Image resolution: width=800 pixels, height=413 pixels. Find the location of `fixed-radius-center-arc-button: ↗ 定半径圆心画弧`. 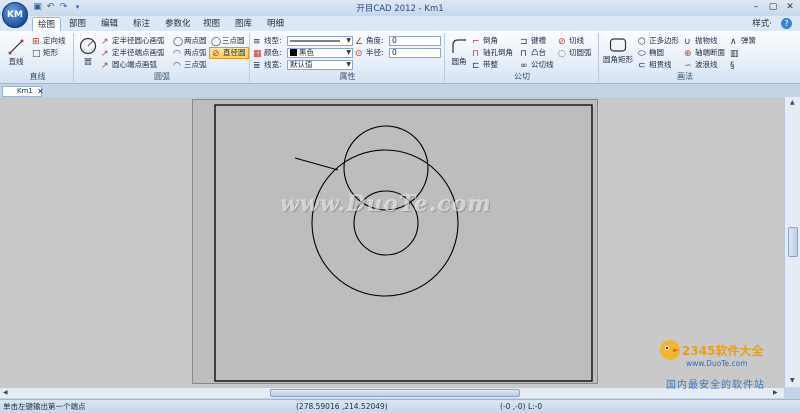

fixed-radius-center-arc-button: ↗ 定半径圆心画弧 is located at coordinates (133, 41).